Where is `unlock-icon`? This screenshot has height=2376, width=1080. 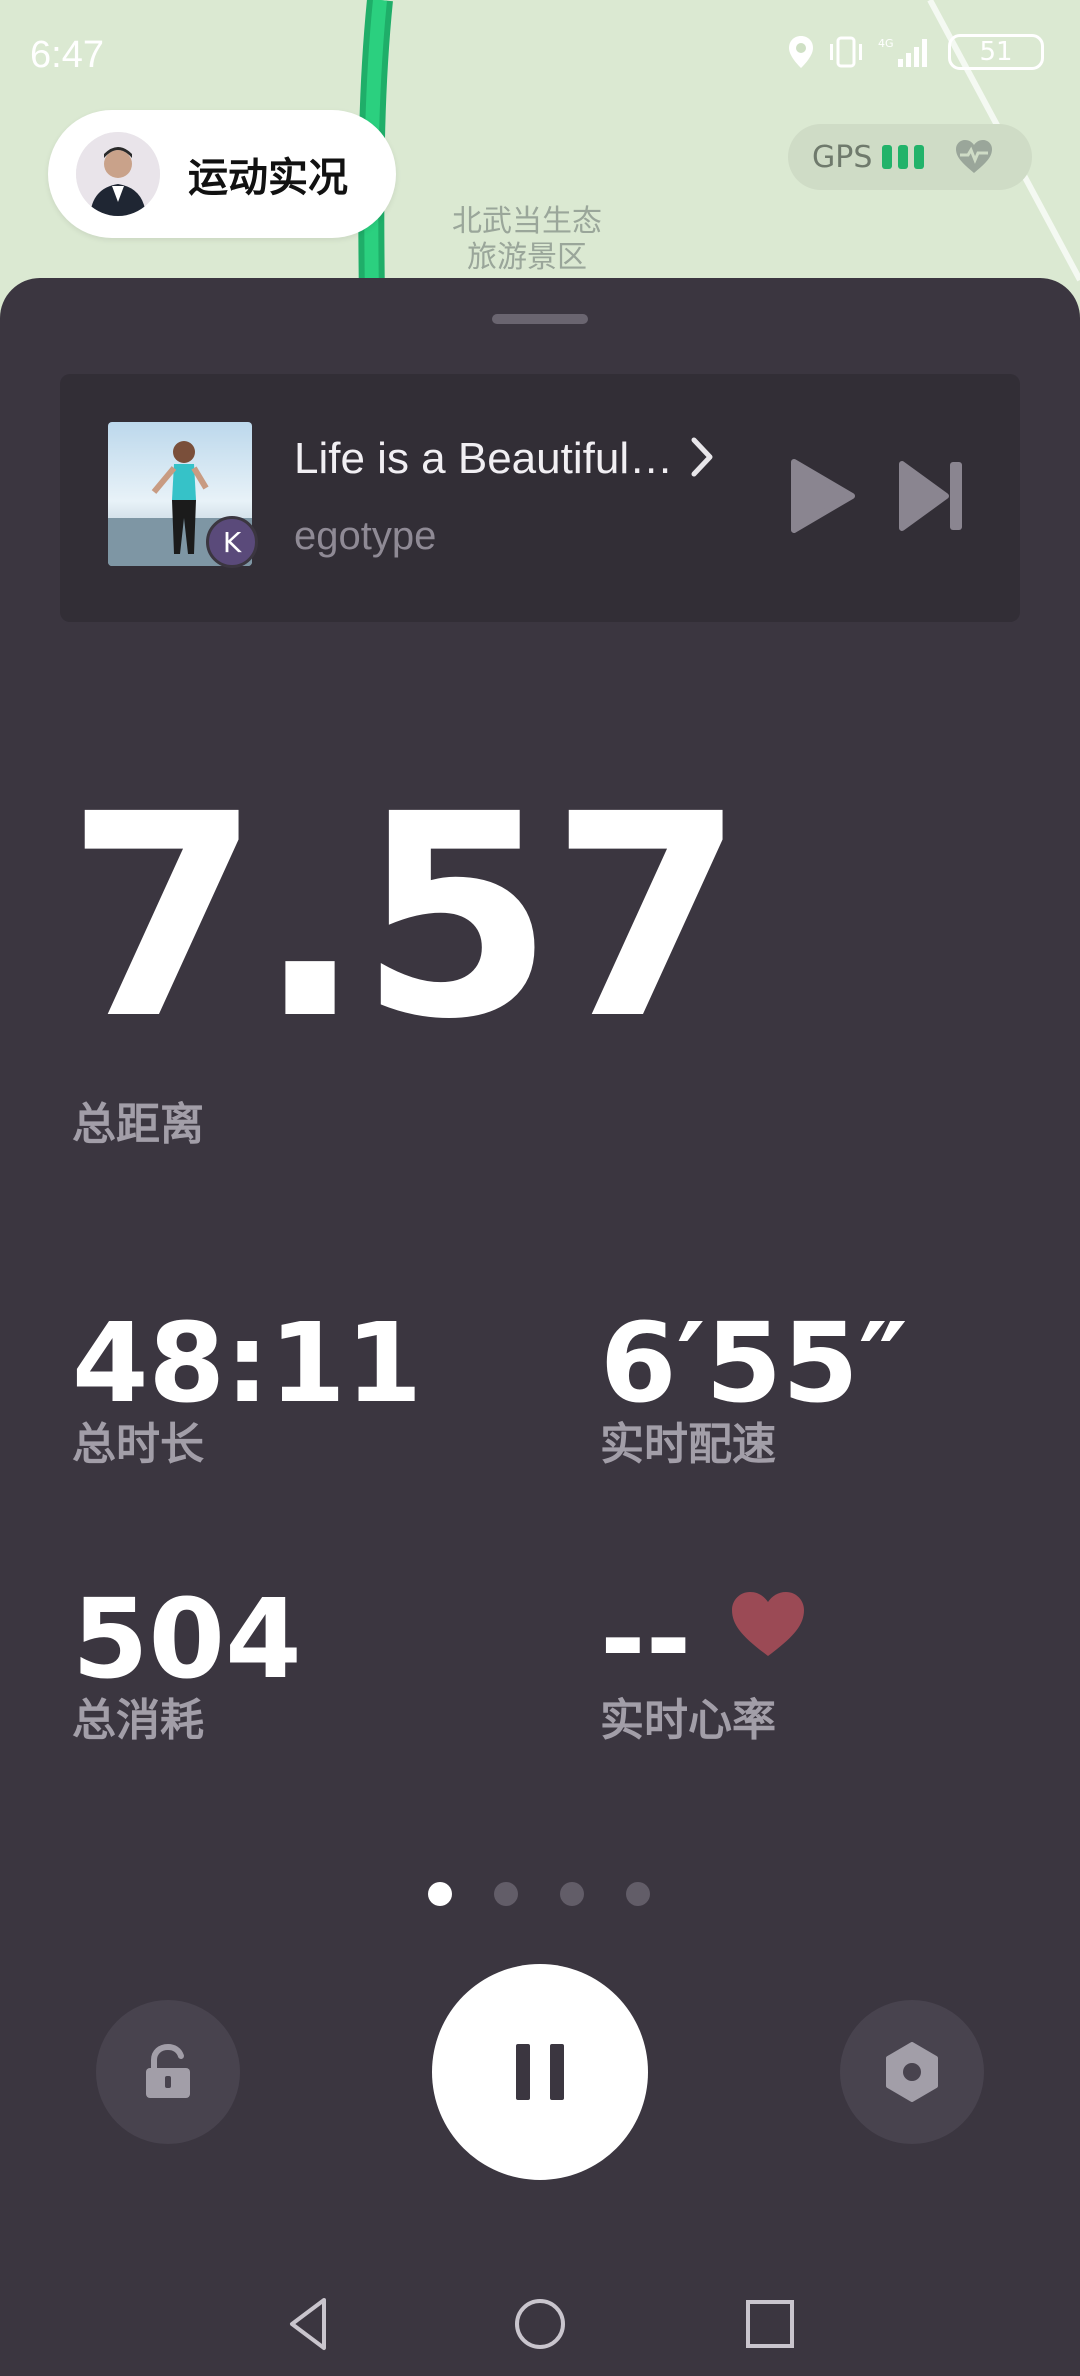 unlock-icon is located at coordinates (168, 2071).